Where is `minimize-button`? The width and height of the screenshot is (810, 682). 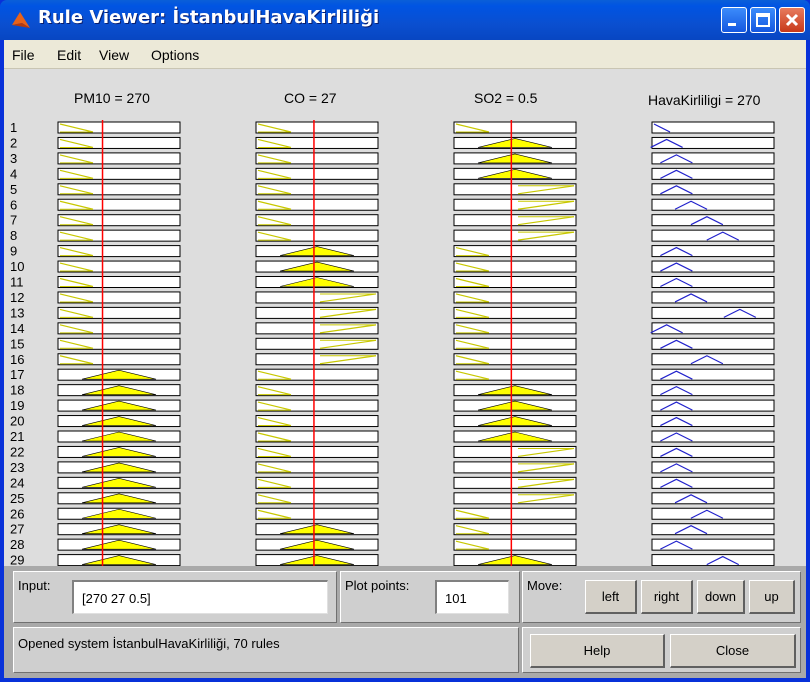 minimize-button is located at coordinates (734, 20).